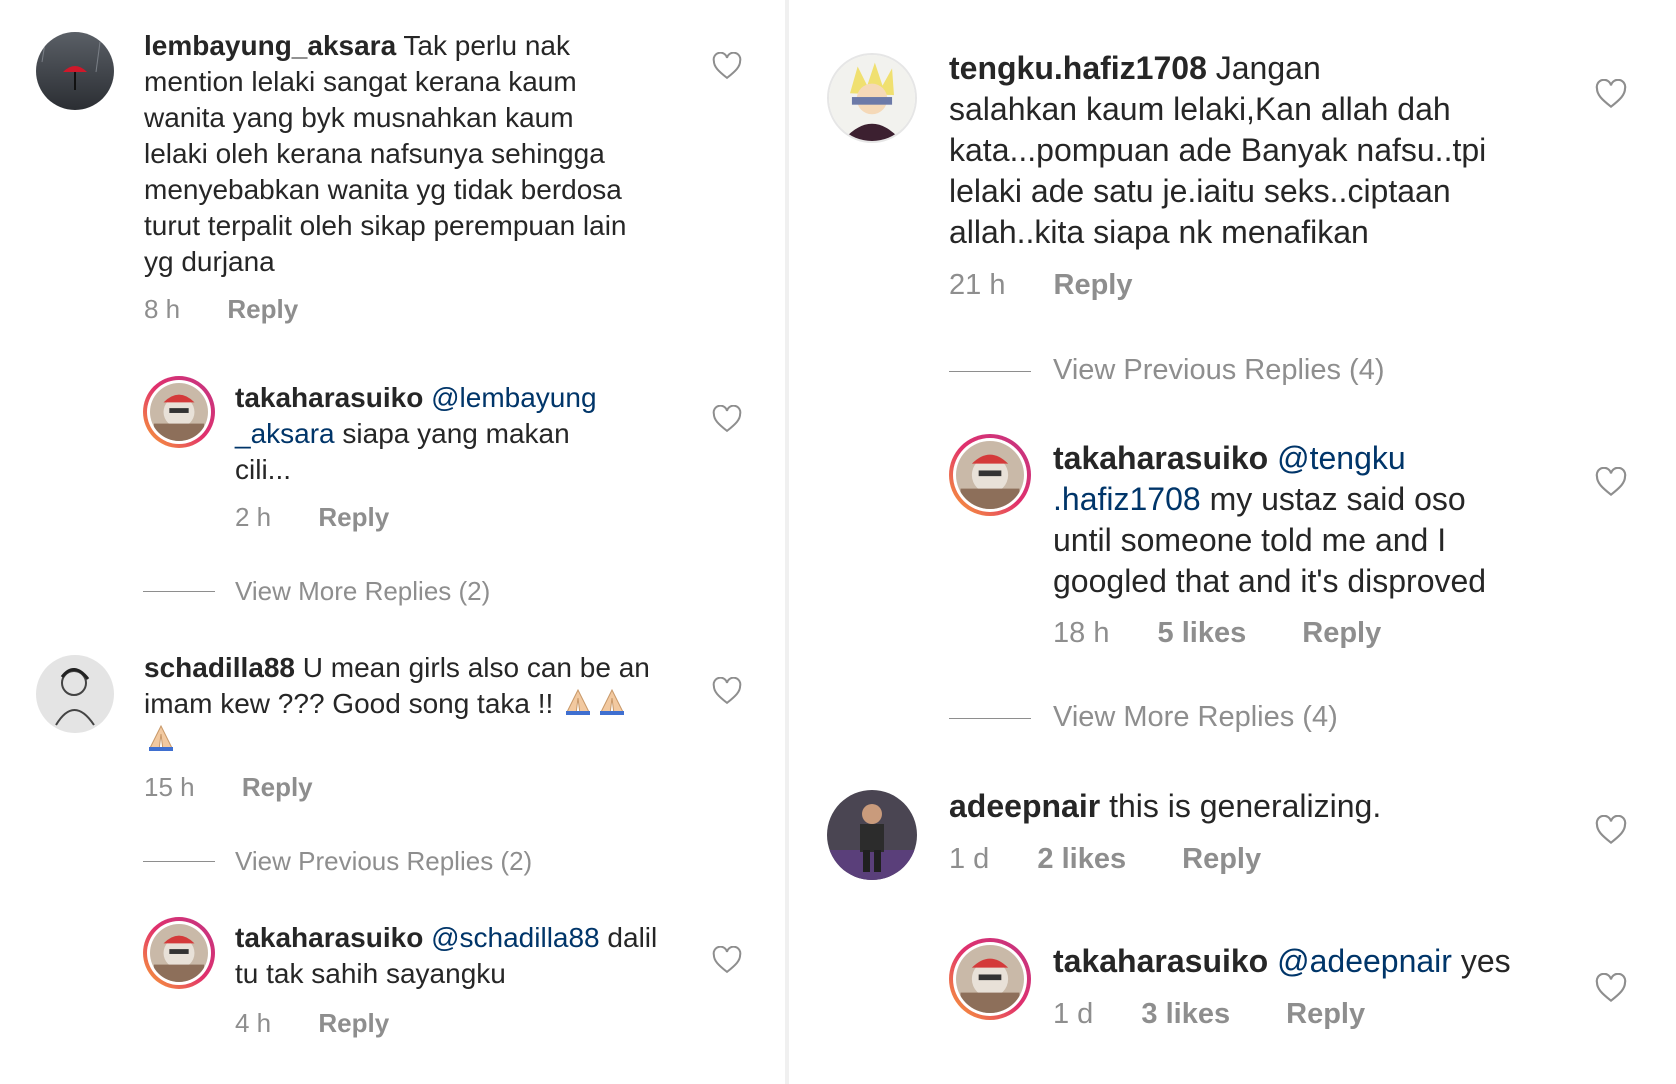 This screenshot has width=1676, height=1084. What do you see at coordinates (1481, 961) in the screenshot?
I see `reply-line: yes` at bounding box center [1481, 961].